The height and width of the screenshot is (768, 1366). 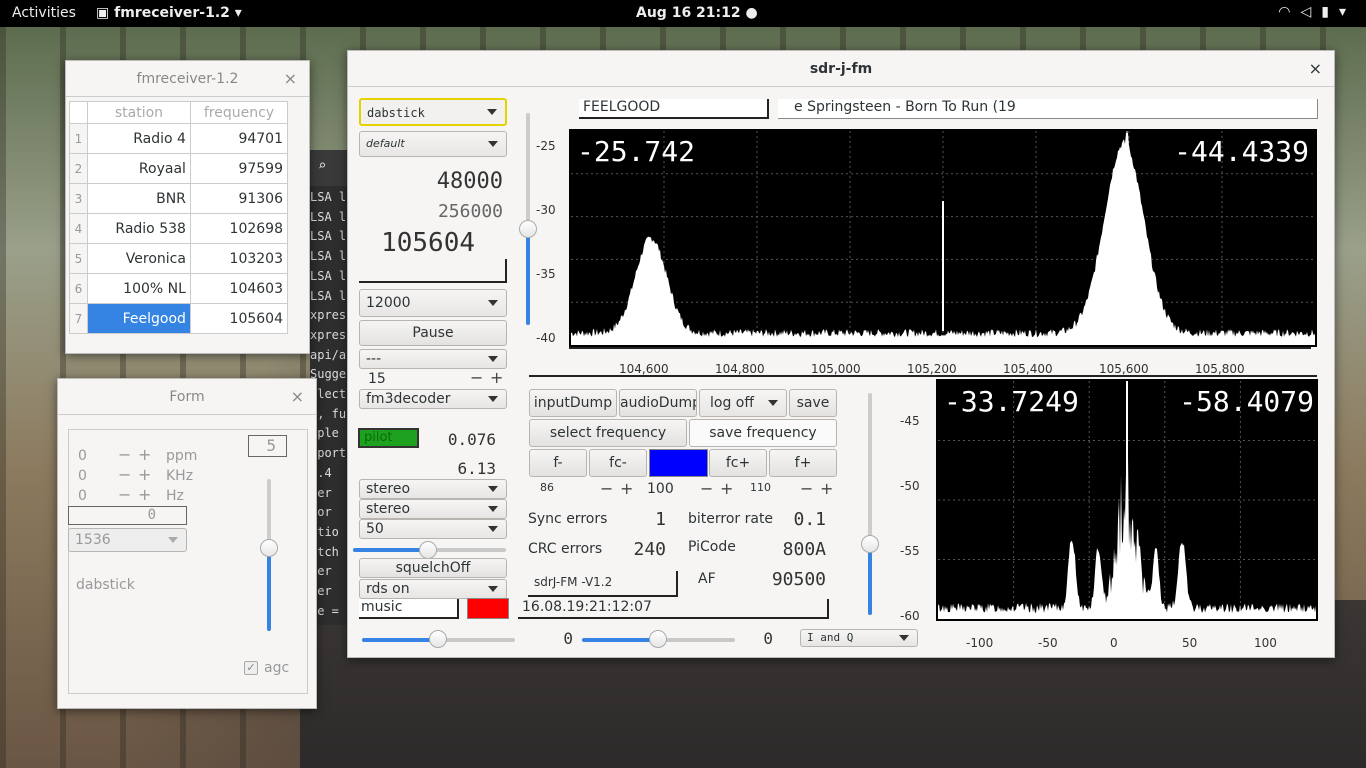 I want to click on volume-slider-2-handle, so click(x=658, y=639).